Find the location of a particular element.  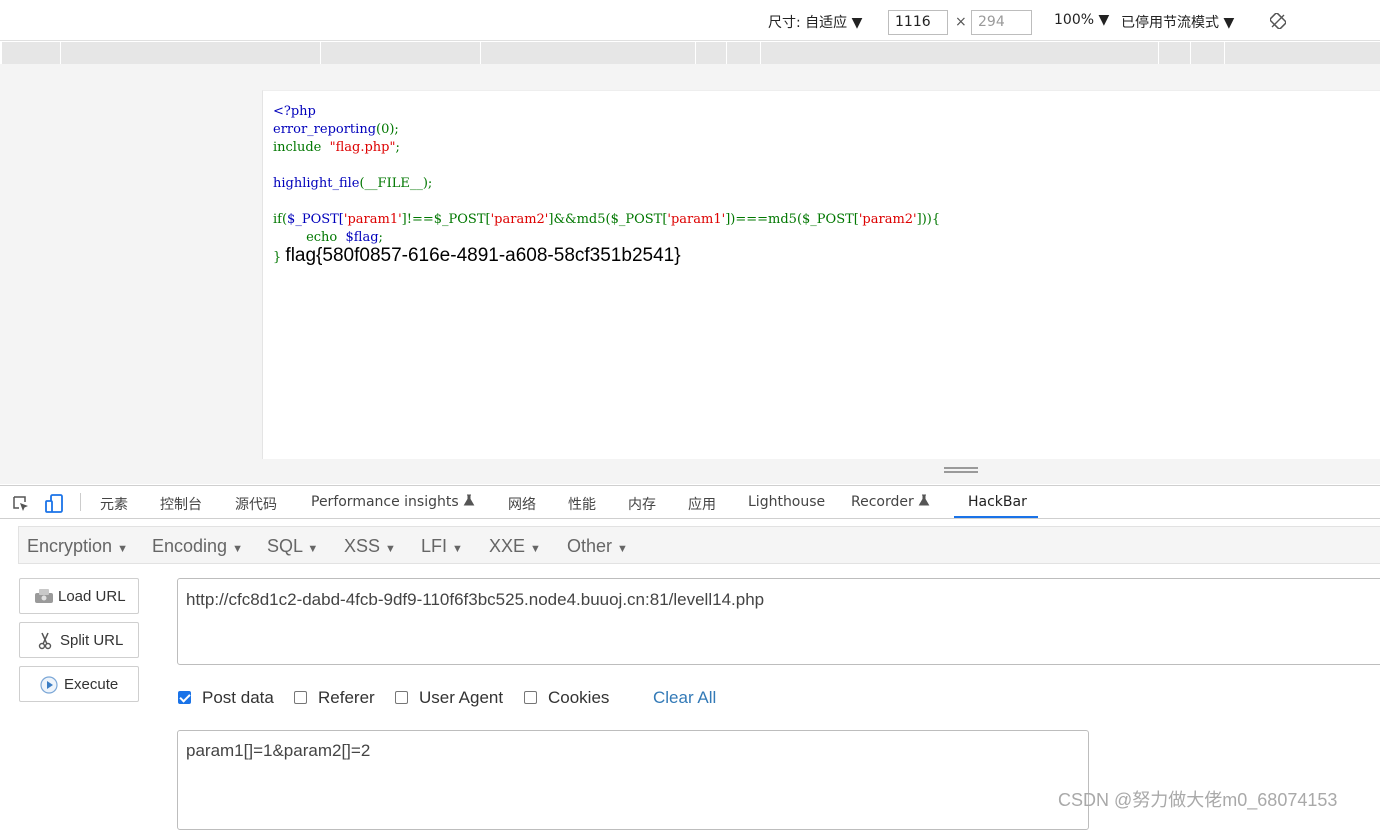

button-label: Execute is located at coordinates (91, 684).